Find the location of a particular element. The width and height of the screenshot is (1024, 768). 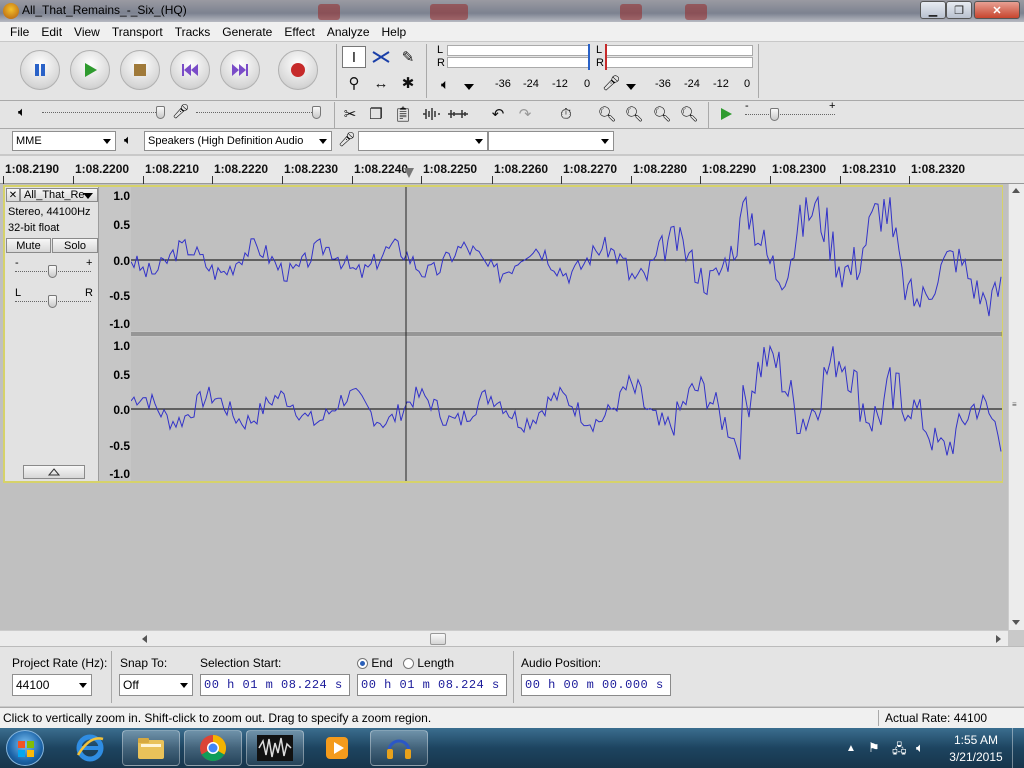

track-close-button: ✕ is located at coordinates (13, 195).